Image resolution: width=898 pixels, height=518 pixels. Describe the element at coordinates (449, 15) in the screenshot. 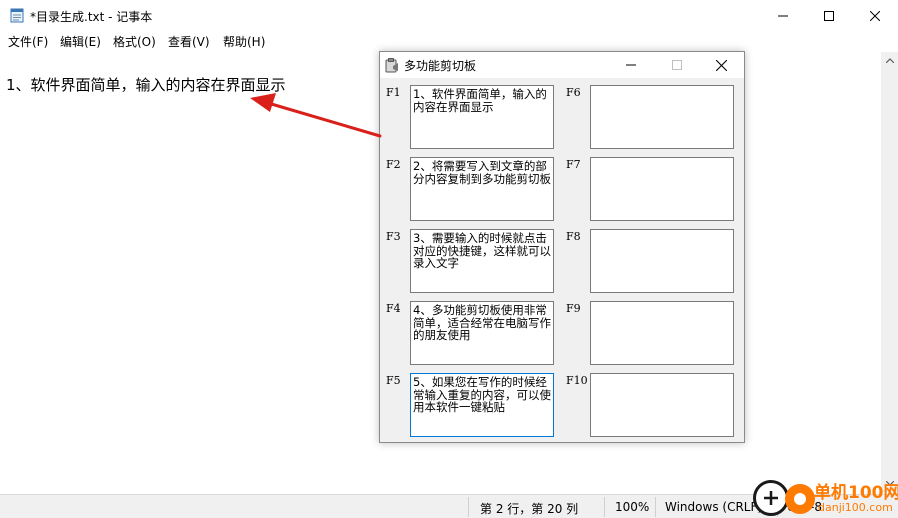

I see `notepad-titlebar: *目录生成.txt - 记事本` at that location.